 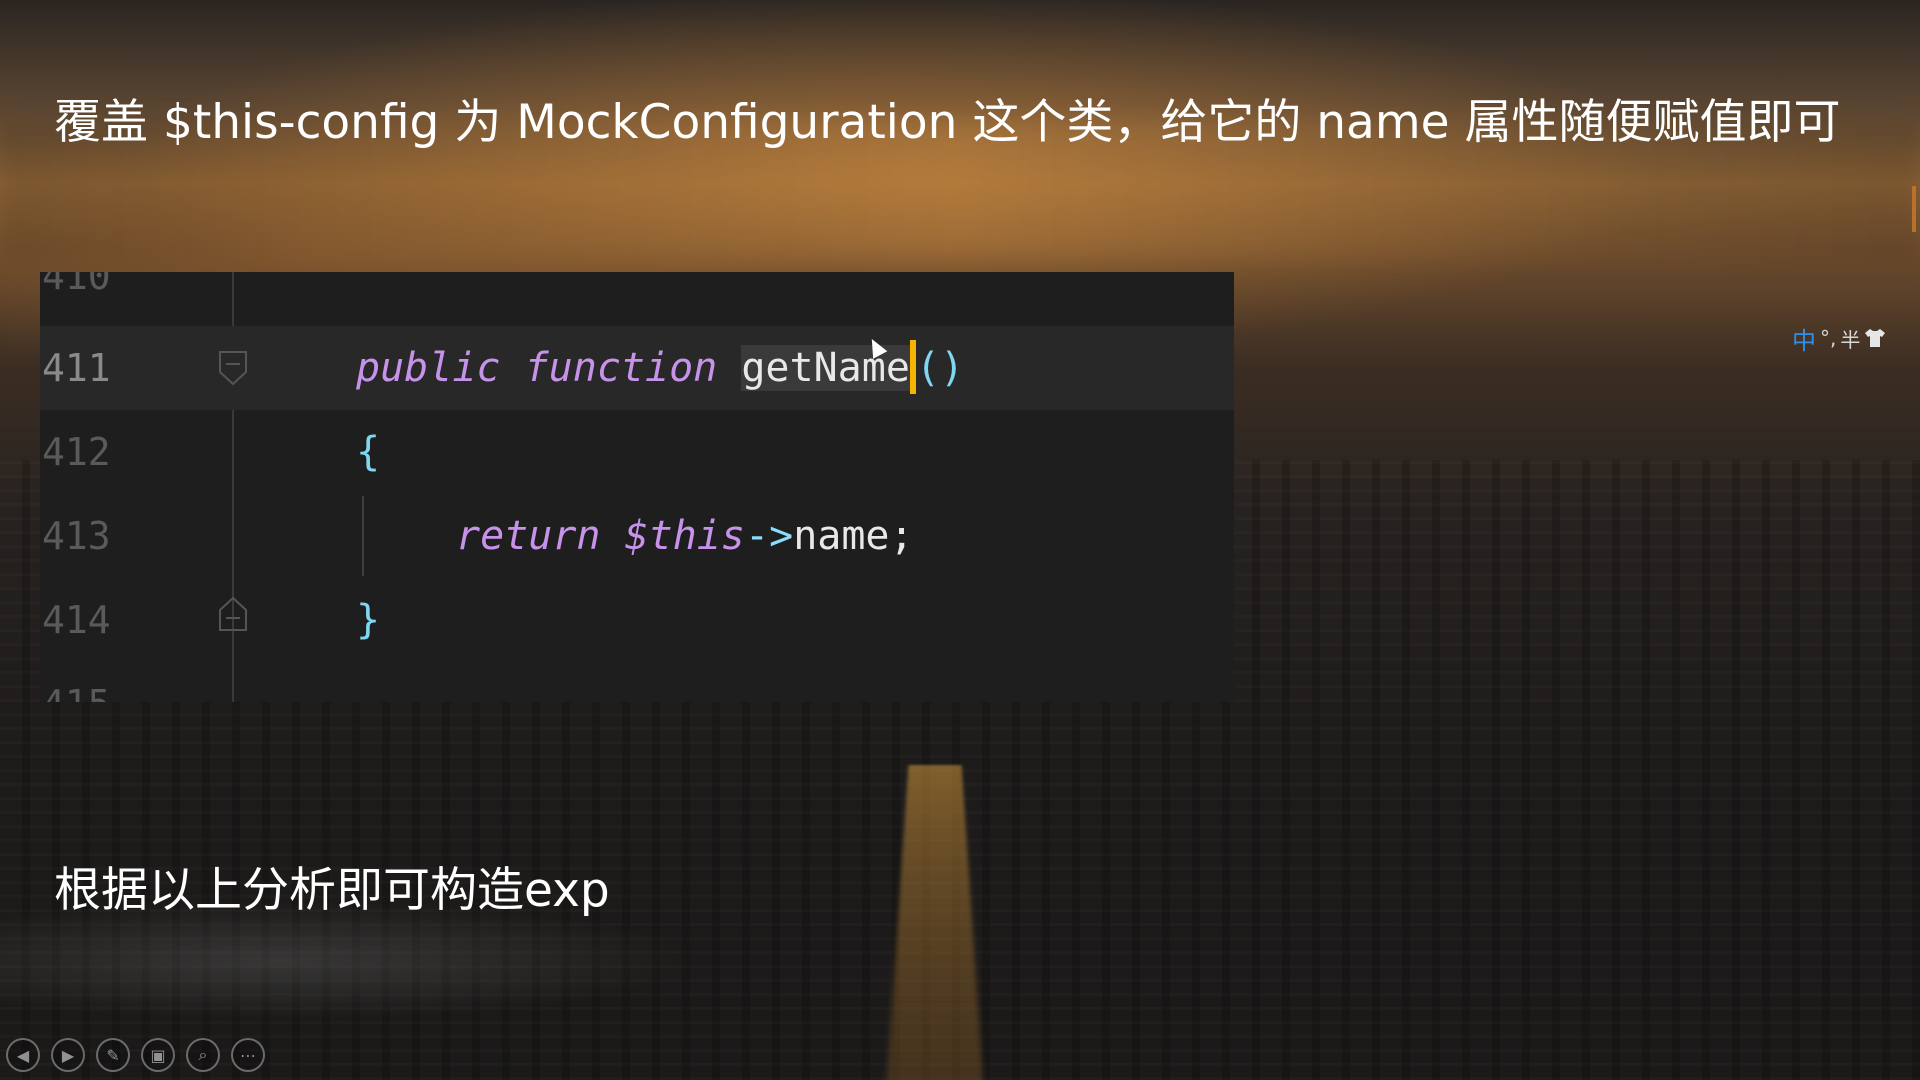 What do you see at coordinates (368, 452) in the screenshot?
I see `open-brace: {` at bounding box center [368, 452].